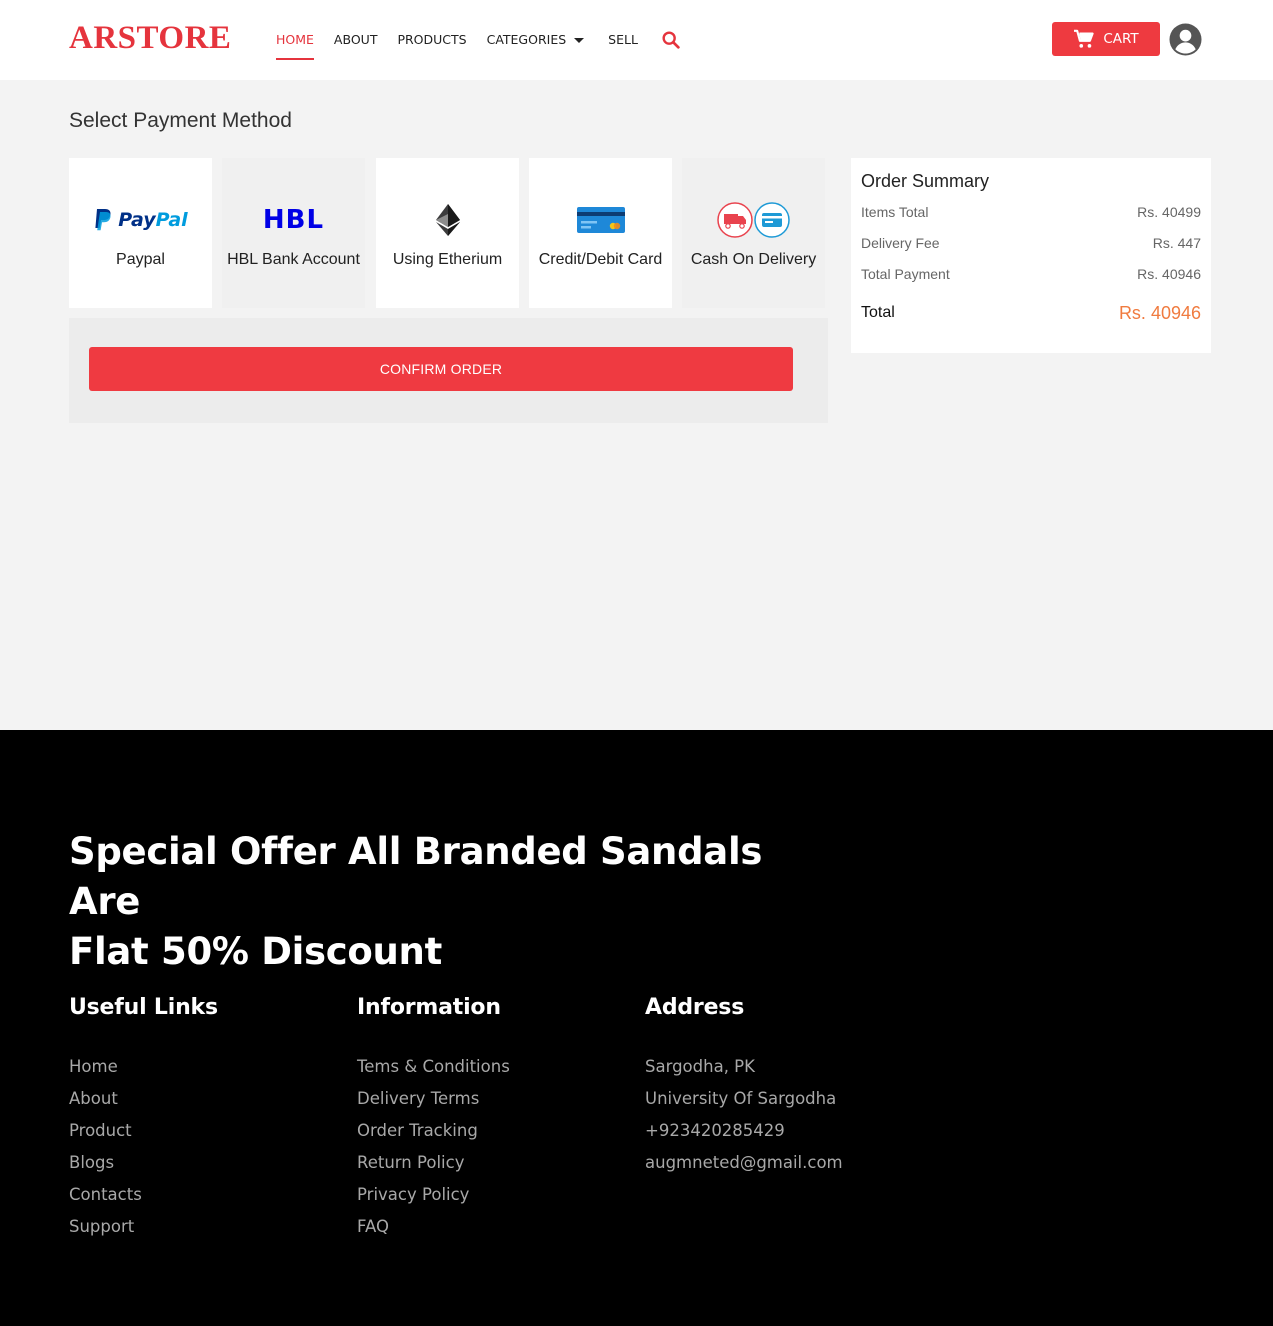 Image resolution: width=1273 pixels, height=1326 pixels. Describe the element at coordinates (1169, 274) in the screenshot. I see `summary-value: Rs. 40946` at that location.